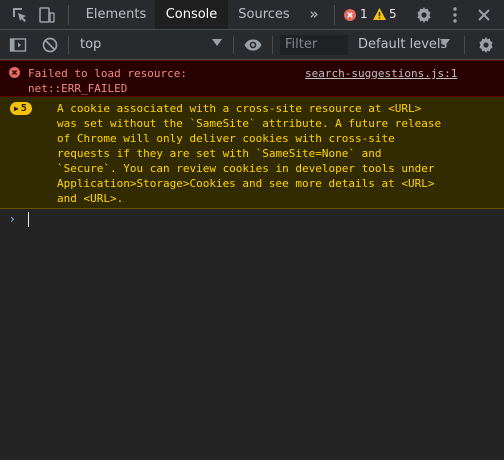  Describe the element at coordinates (107, 73) in the screenshot. I see `error-line: Failed to load resource:` at that location.